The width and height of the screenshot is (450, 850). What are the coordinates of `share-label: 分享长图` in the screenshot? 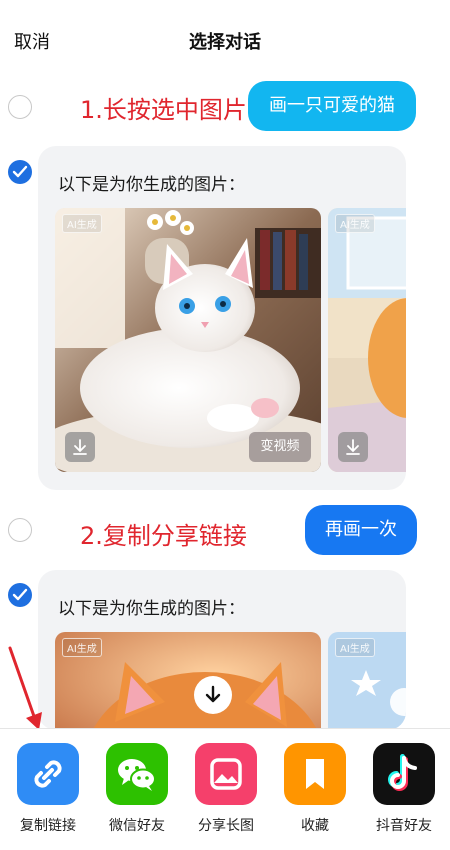 It's located at (226, 826).